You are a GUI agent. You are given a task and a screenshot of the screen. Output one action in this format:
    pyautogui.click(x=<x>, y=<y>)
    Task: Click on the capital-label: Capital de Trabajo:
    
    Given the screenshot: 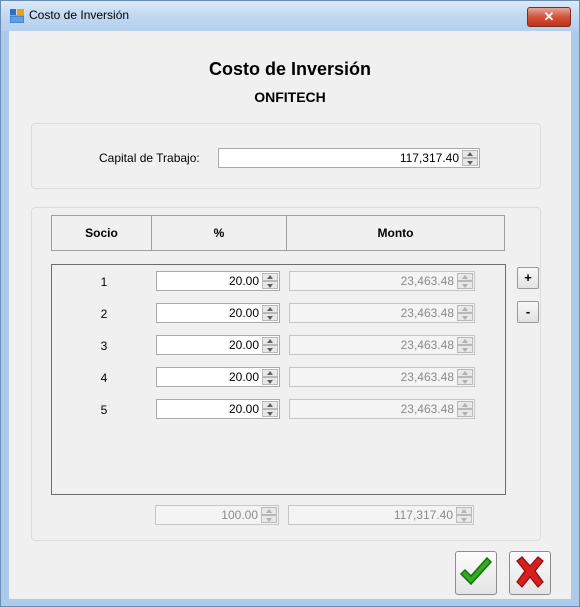 What is the action you would take?
    pyautogui.click(x=149, y=158)
    